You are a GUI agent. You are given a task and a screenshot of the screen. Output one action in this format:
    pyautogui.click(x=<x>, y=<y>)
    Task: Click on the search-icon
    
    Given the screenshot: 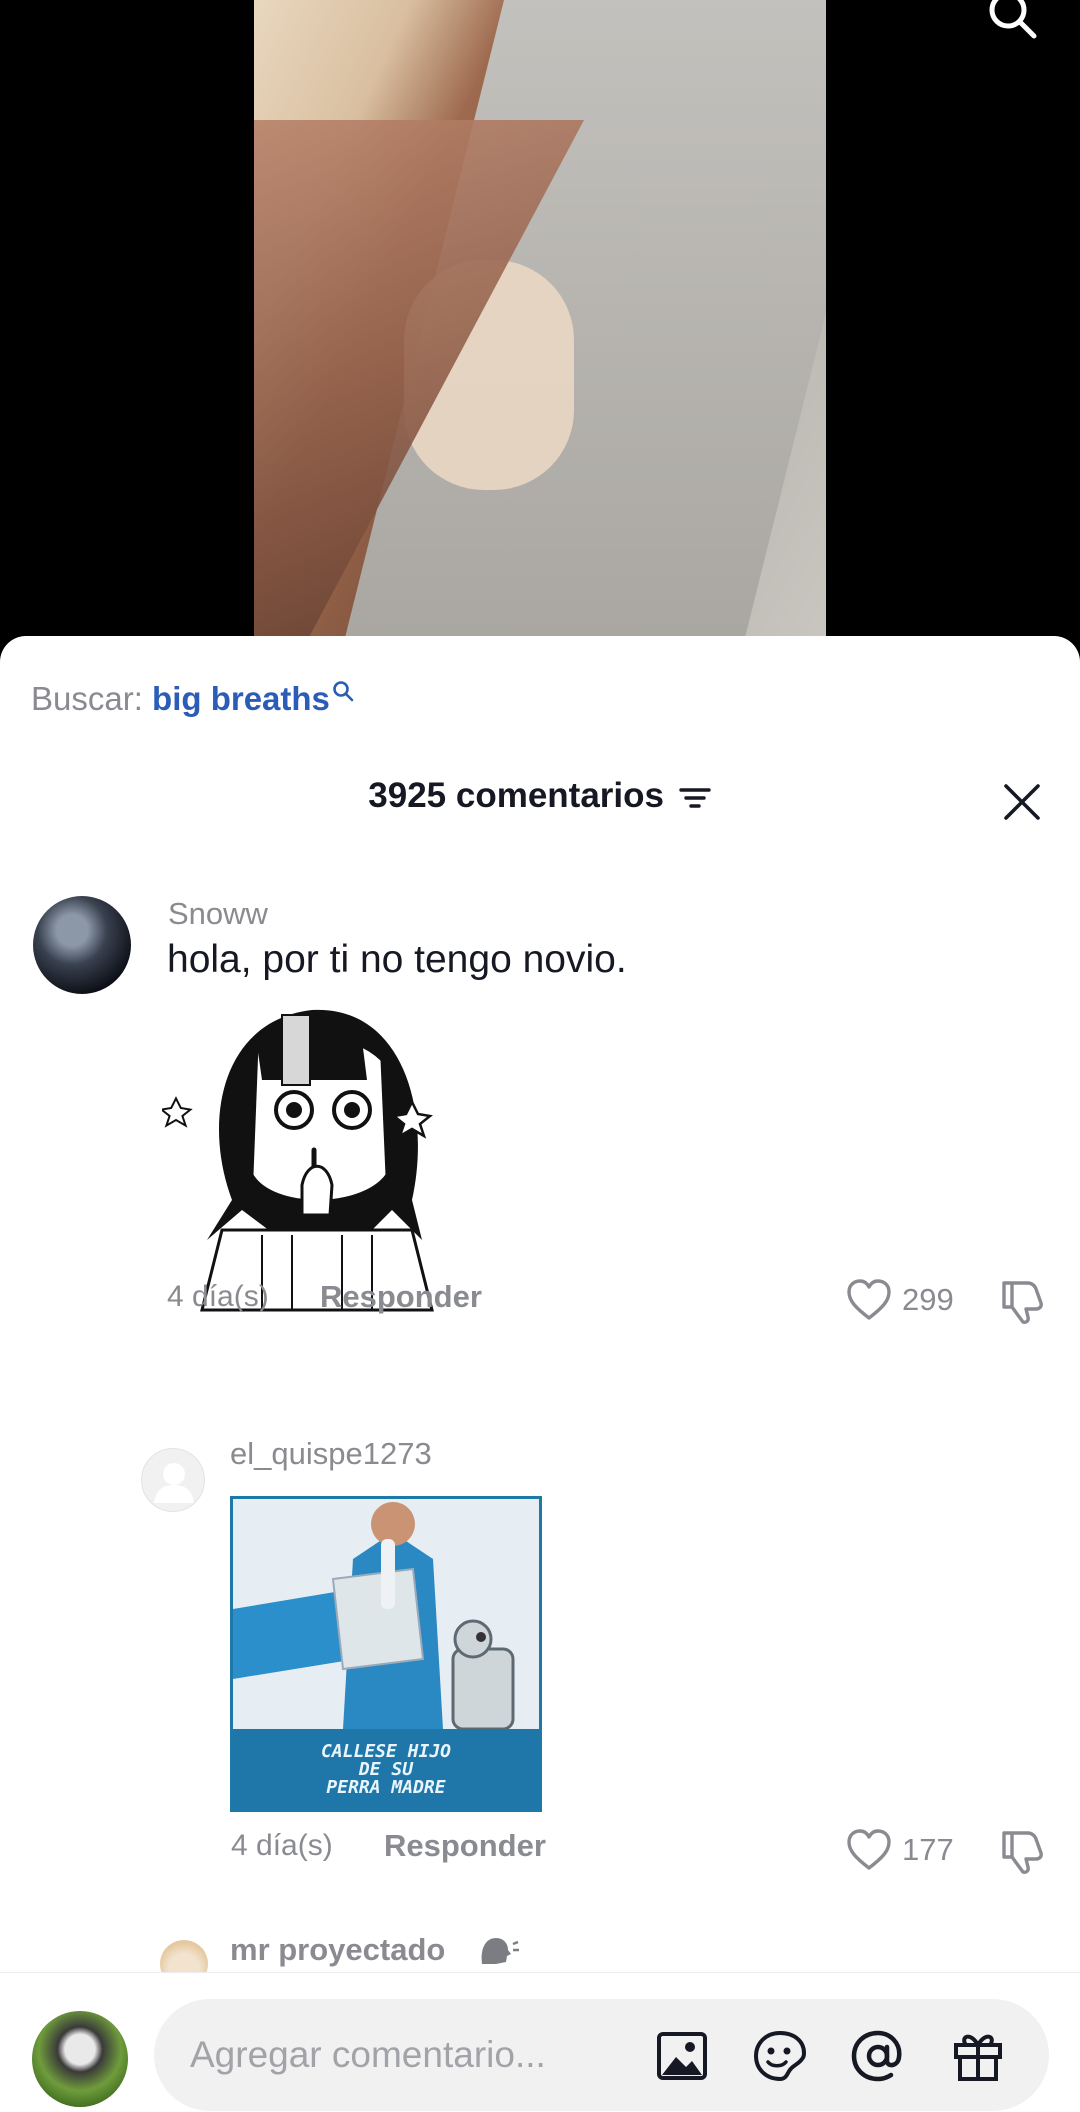 What is the action you would take?
    pyautogui.click(x=1012, y=20)
    